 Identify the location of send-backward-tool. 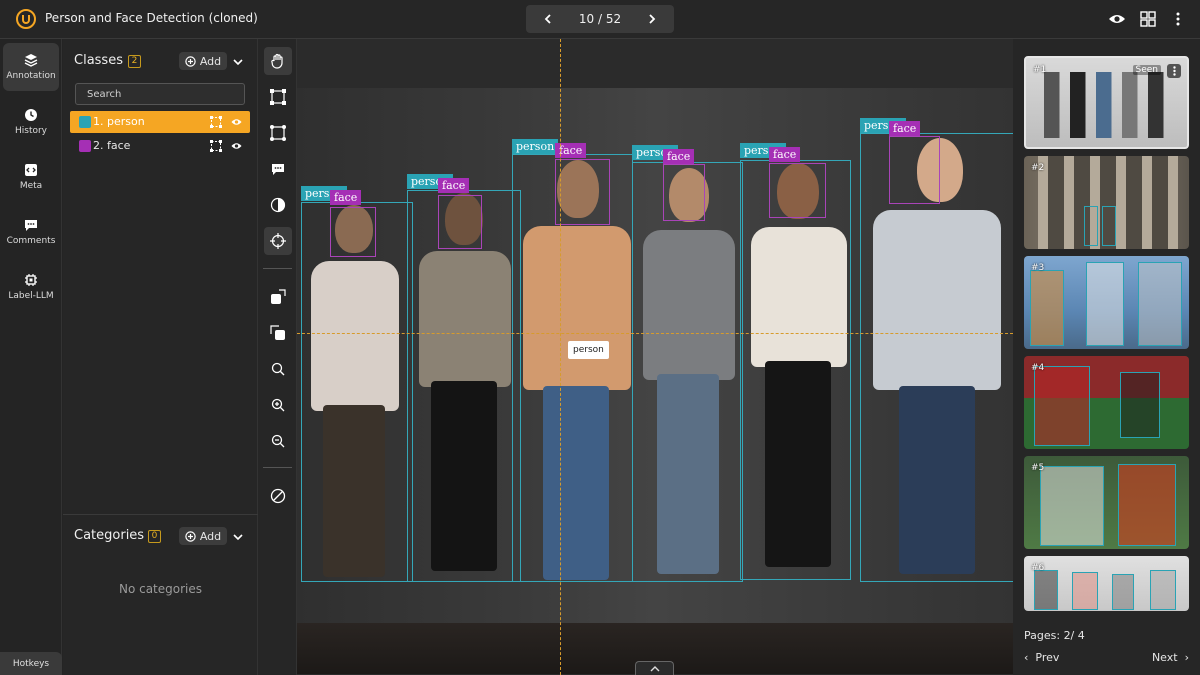
(278, 333).